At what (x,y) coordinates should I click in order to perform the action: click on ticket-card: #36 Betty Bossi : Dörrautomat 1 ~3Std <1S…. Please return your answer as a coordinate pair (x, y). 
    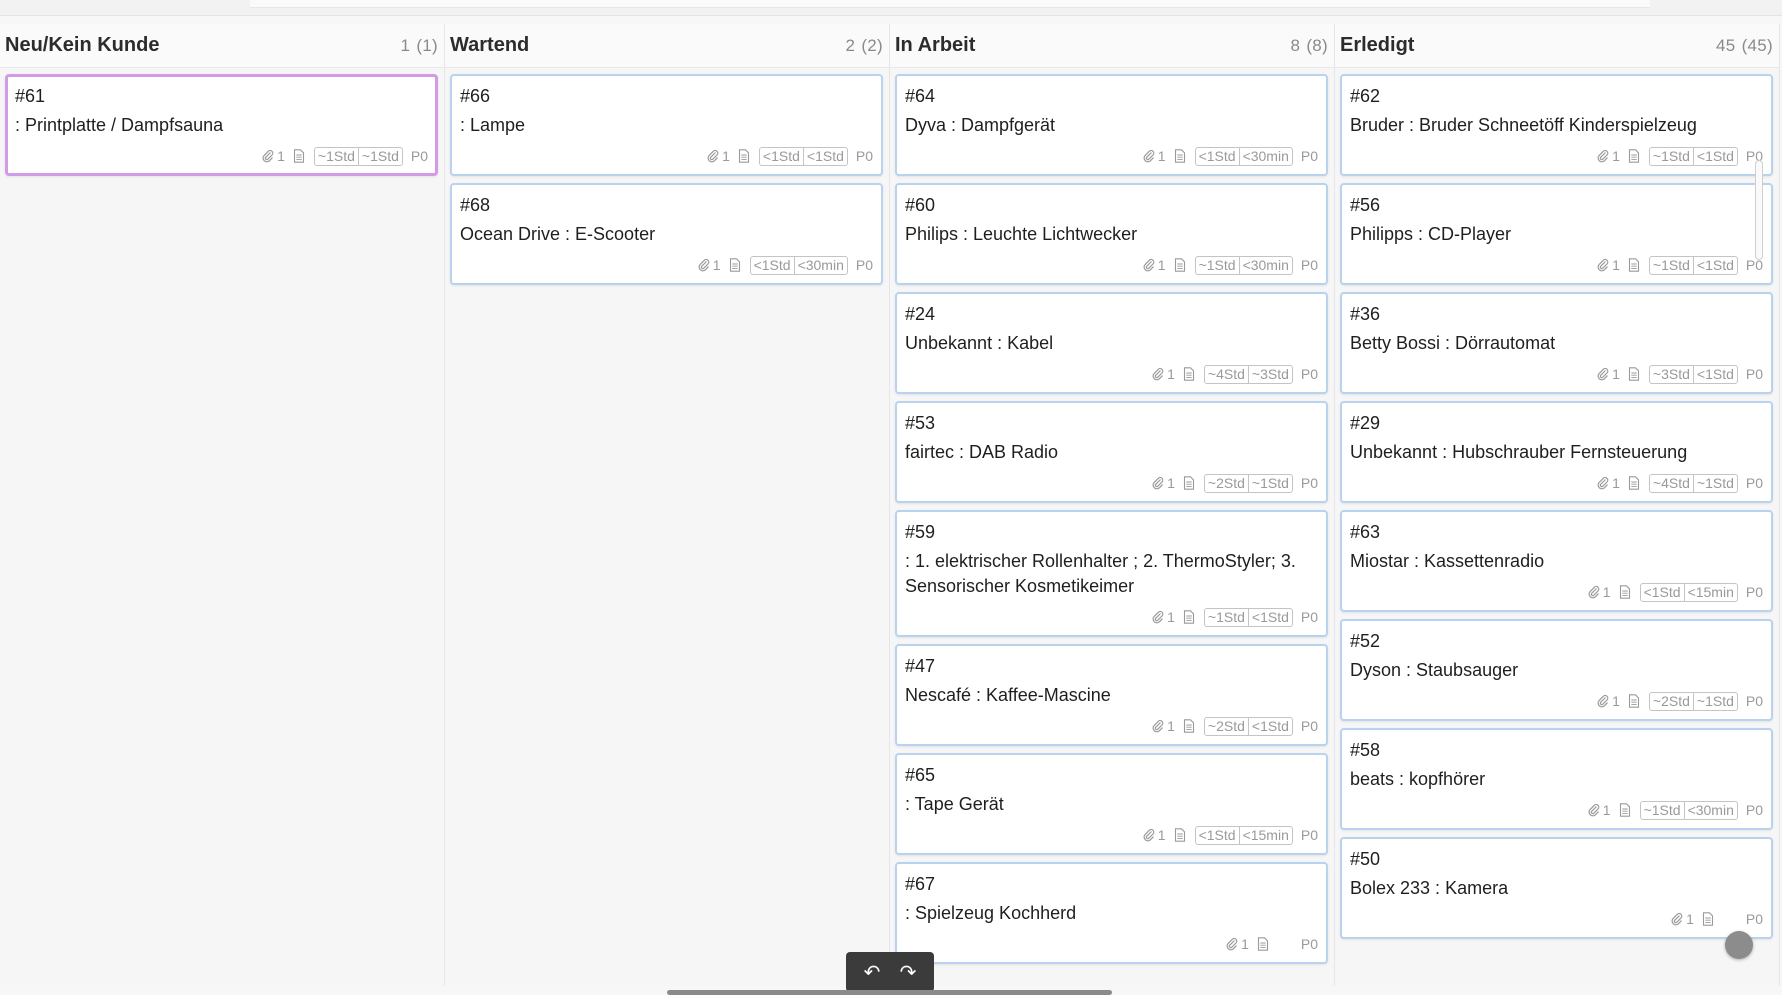
    Looking at the image, I should click on (1556, 343).